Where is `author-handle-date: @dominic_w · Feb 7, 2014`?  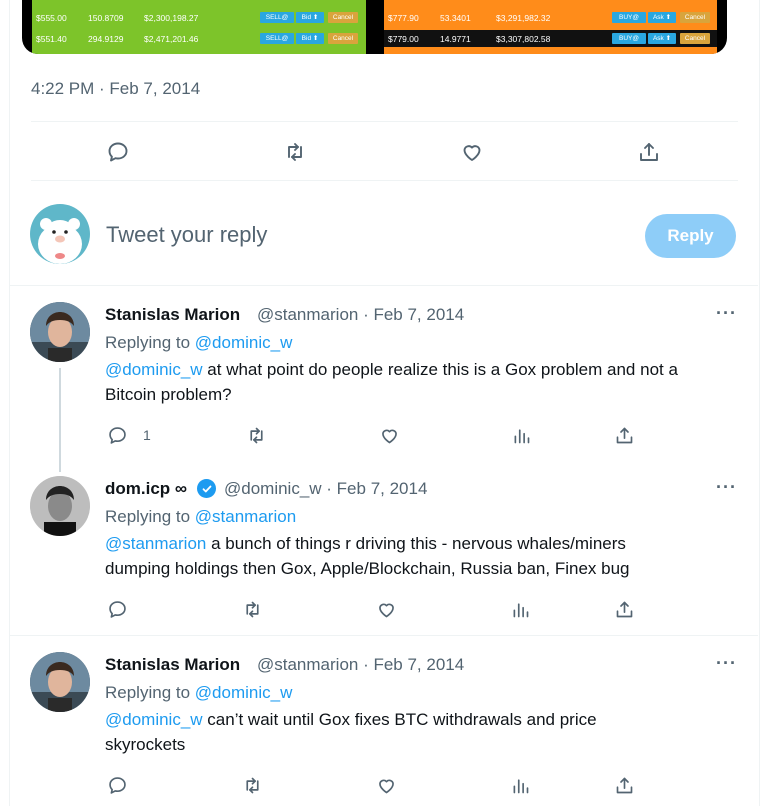
author-handle-date: @dominic_w · Feb 7, 2014 is located at coordinates (325, 489).